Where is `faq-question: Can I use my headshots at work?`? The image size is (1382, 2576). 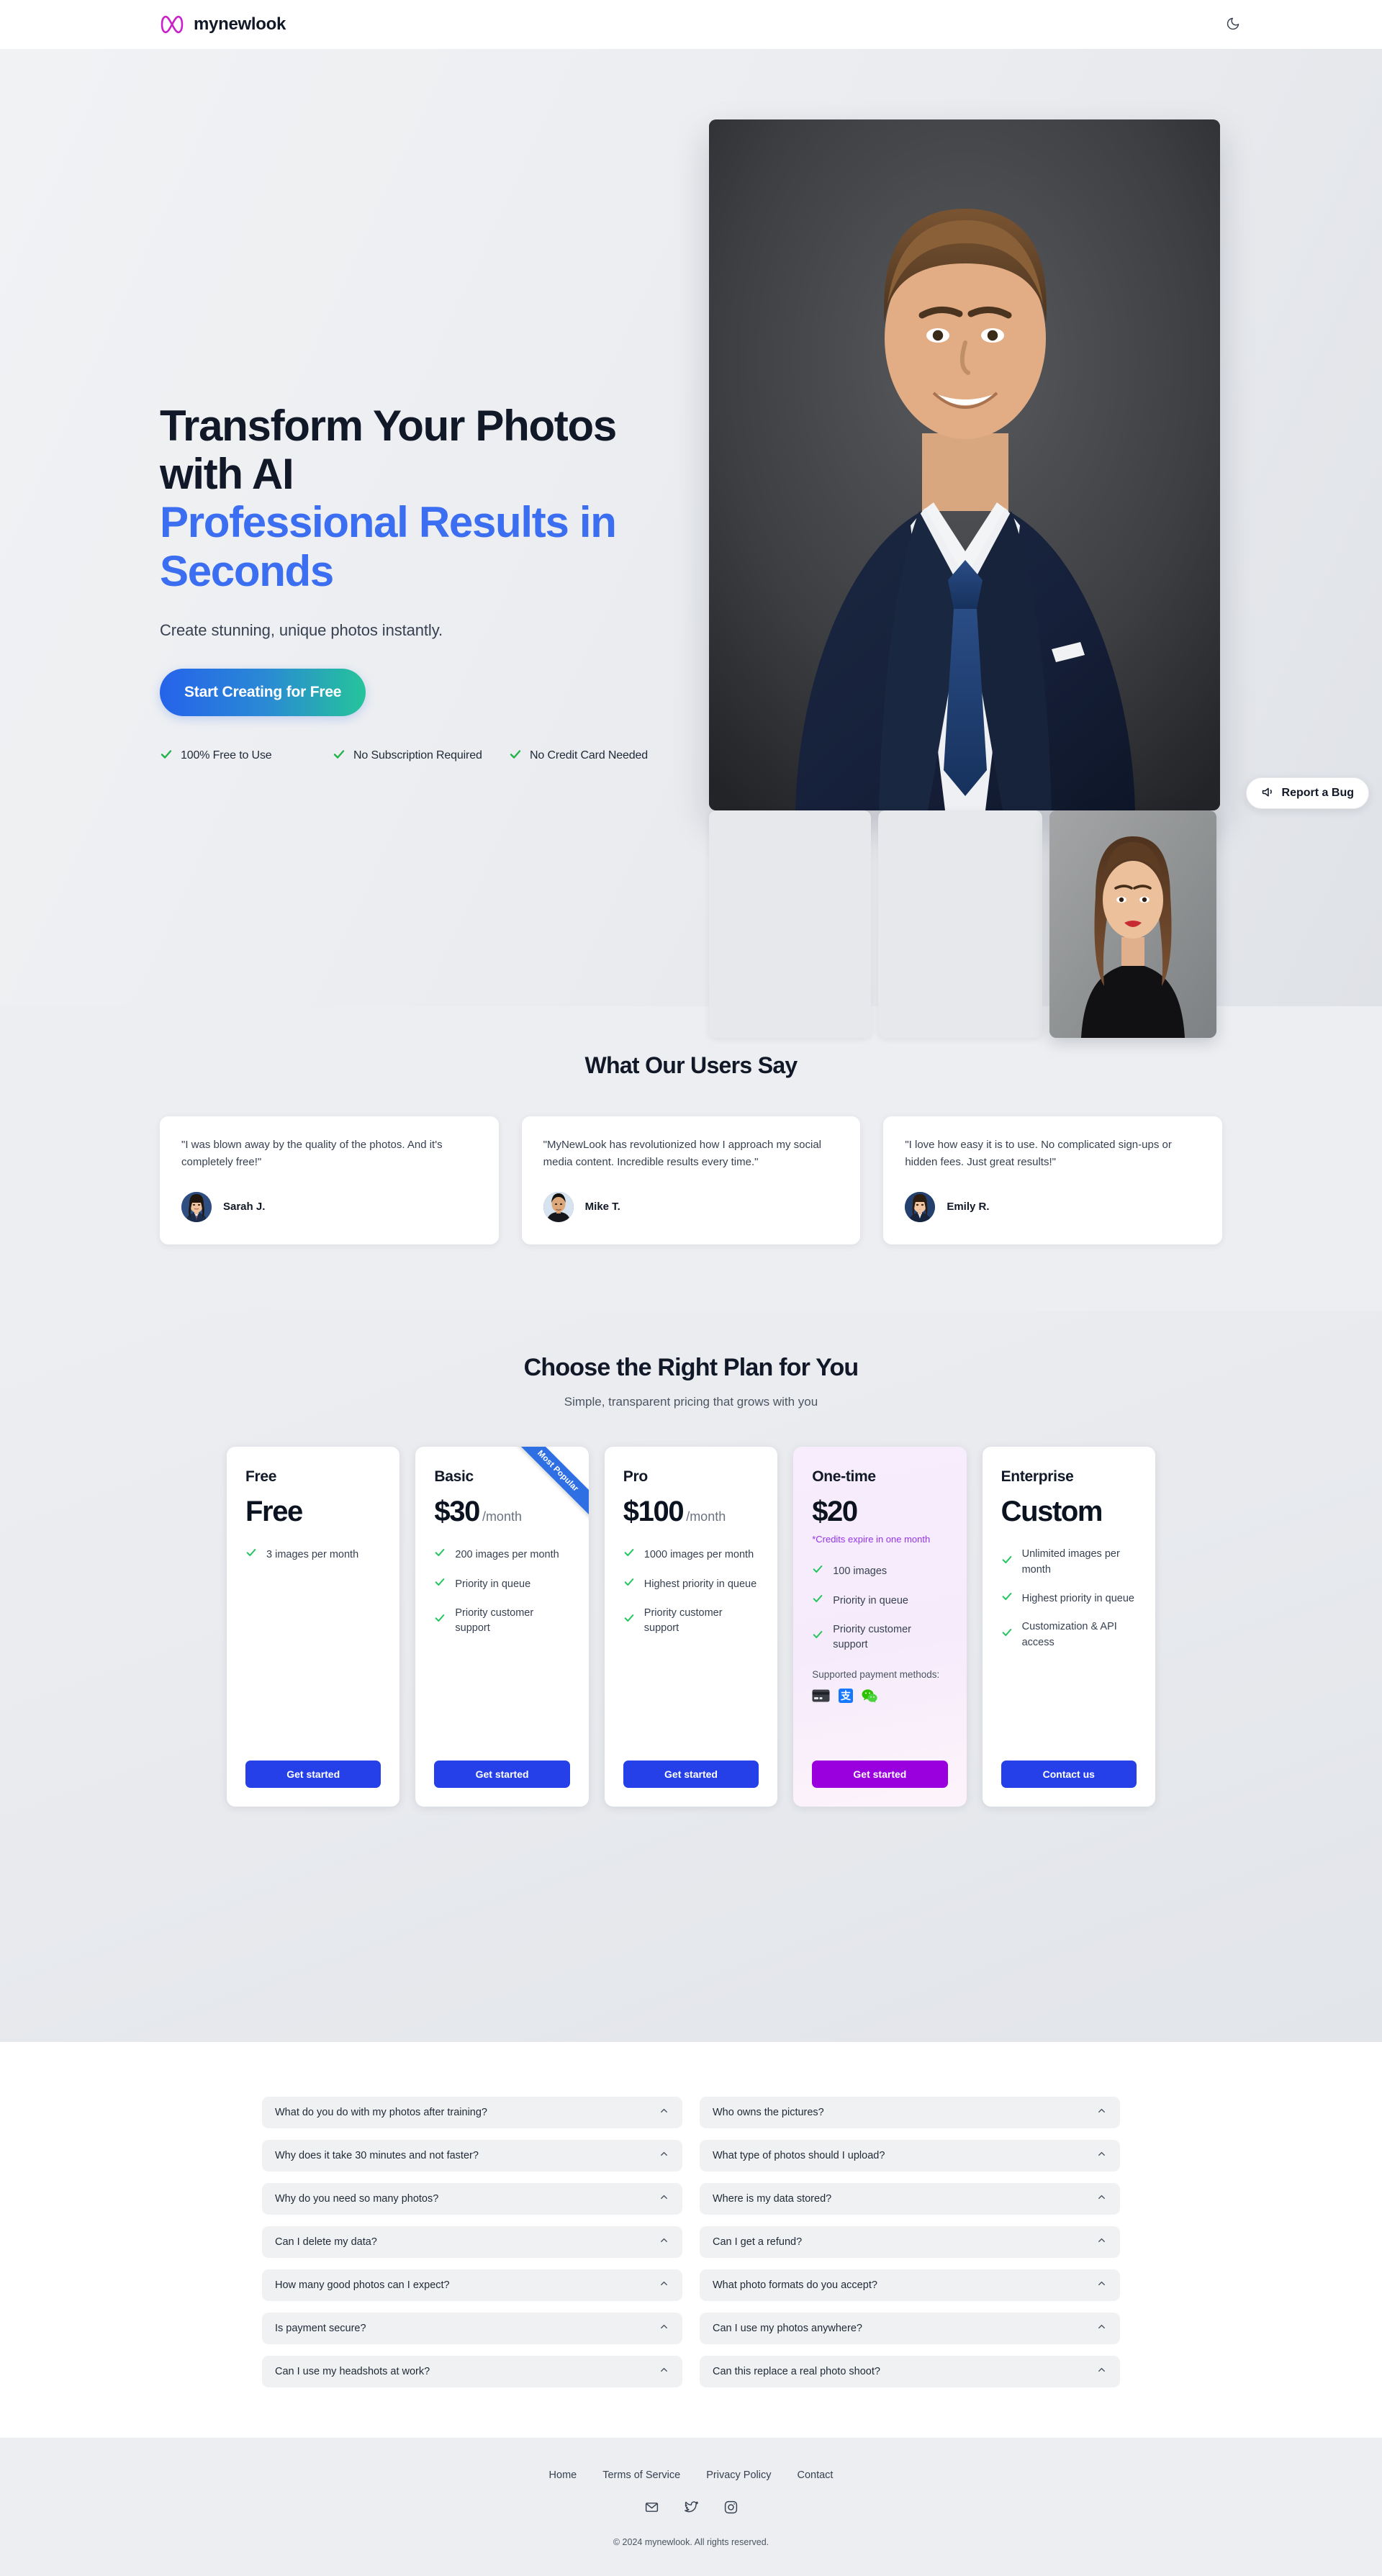
faq-question: Can I use my headshots at work? is located at coordinates (352, 2372).